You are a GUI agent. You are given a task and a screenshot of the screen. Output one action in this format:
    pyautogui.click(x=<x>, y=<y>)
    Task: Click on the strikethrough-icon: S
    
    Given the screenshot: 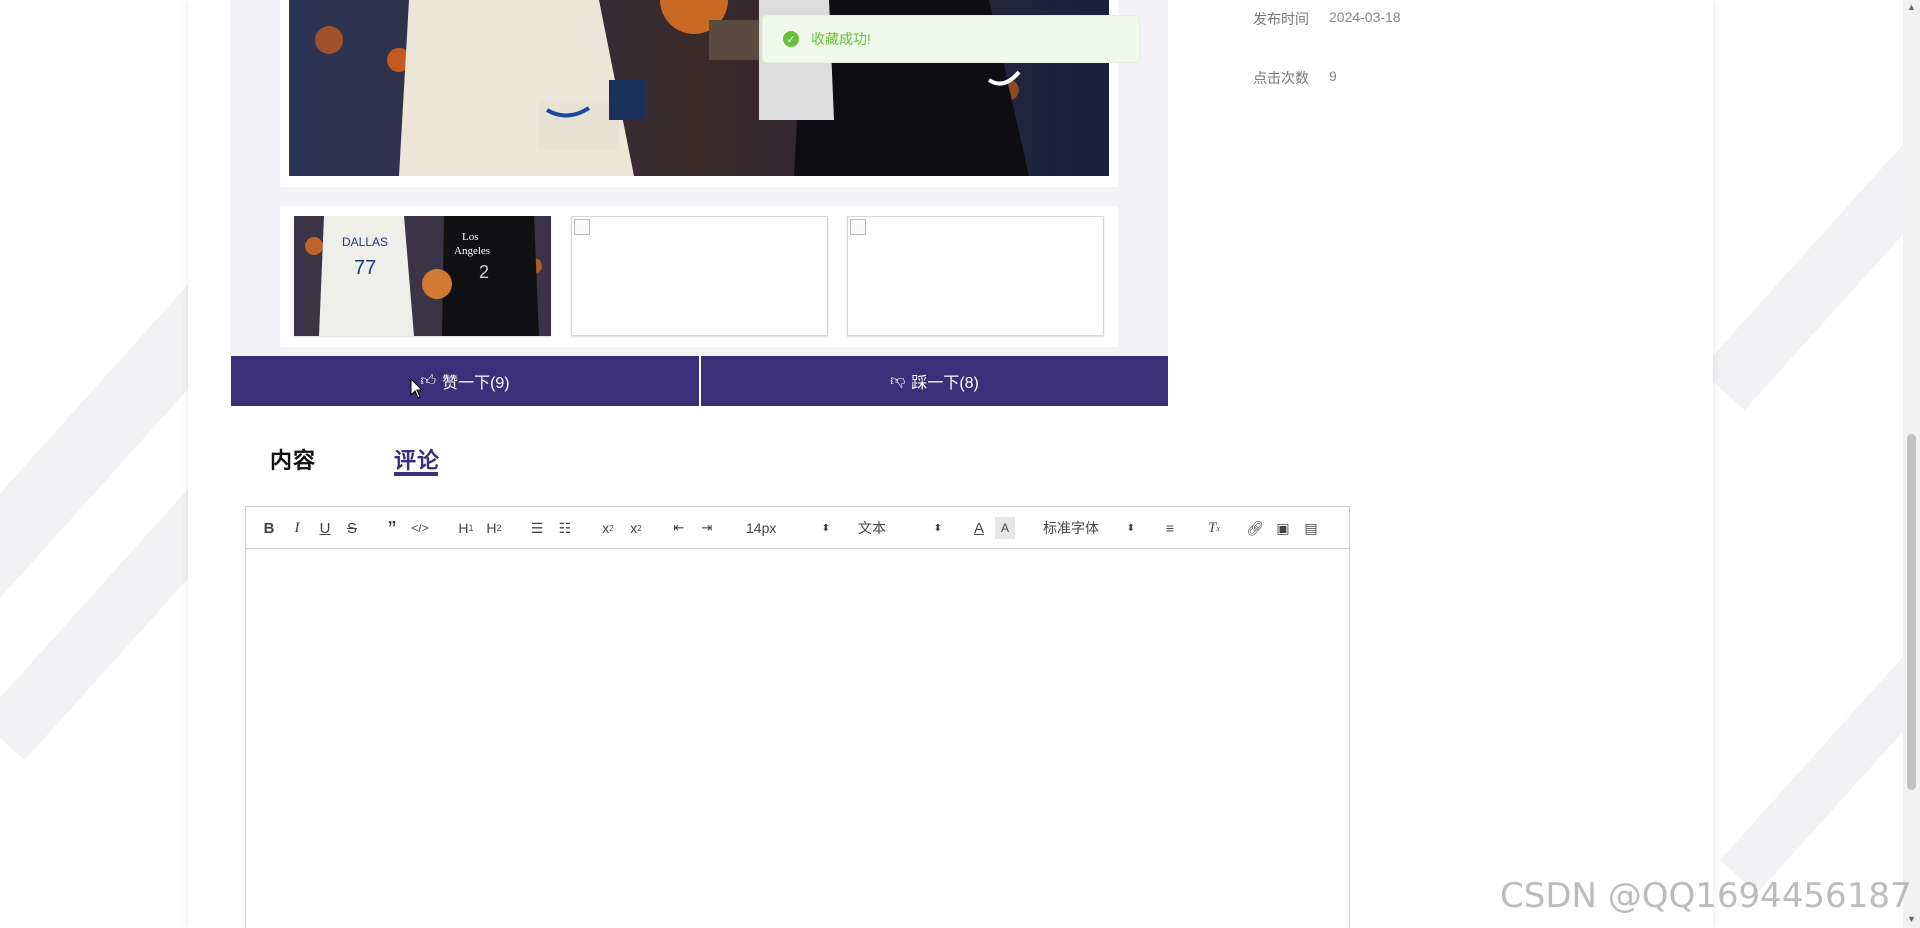 What is the action you would take?
    pyautogui.click(x=352, y=528)
    